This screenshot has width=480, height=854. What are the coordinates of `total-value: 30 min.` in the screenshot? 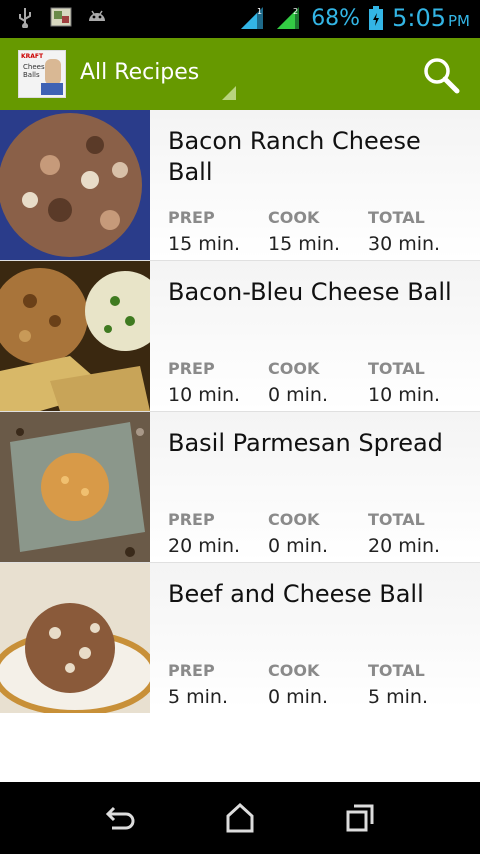 It's located at (404, 244).